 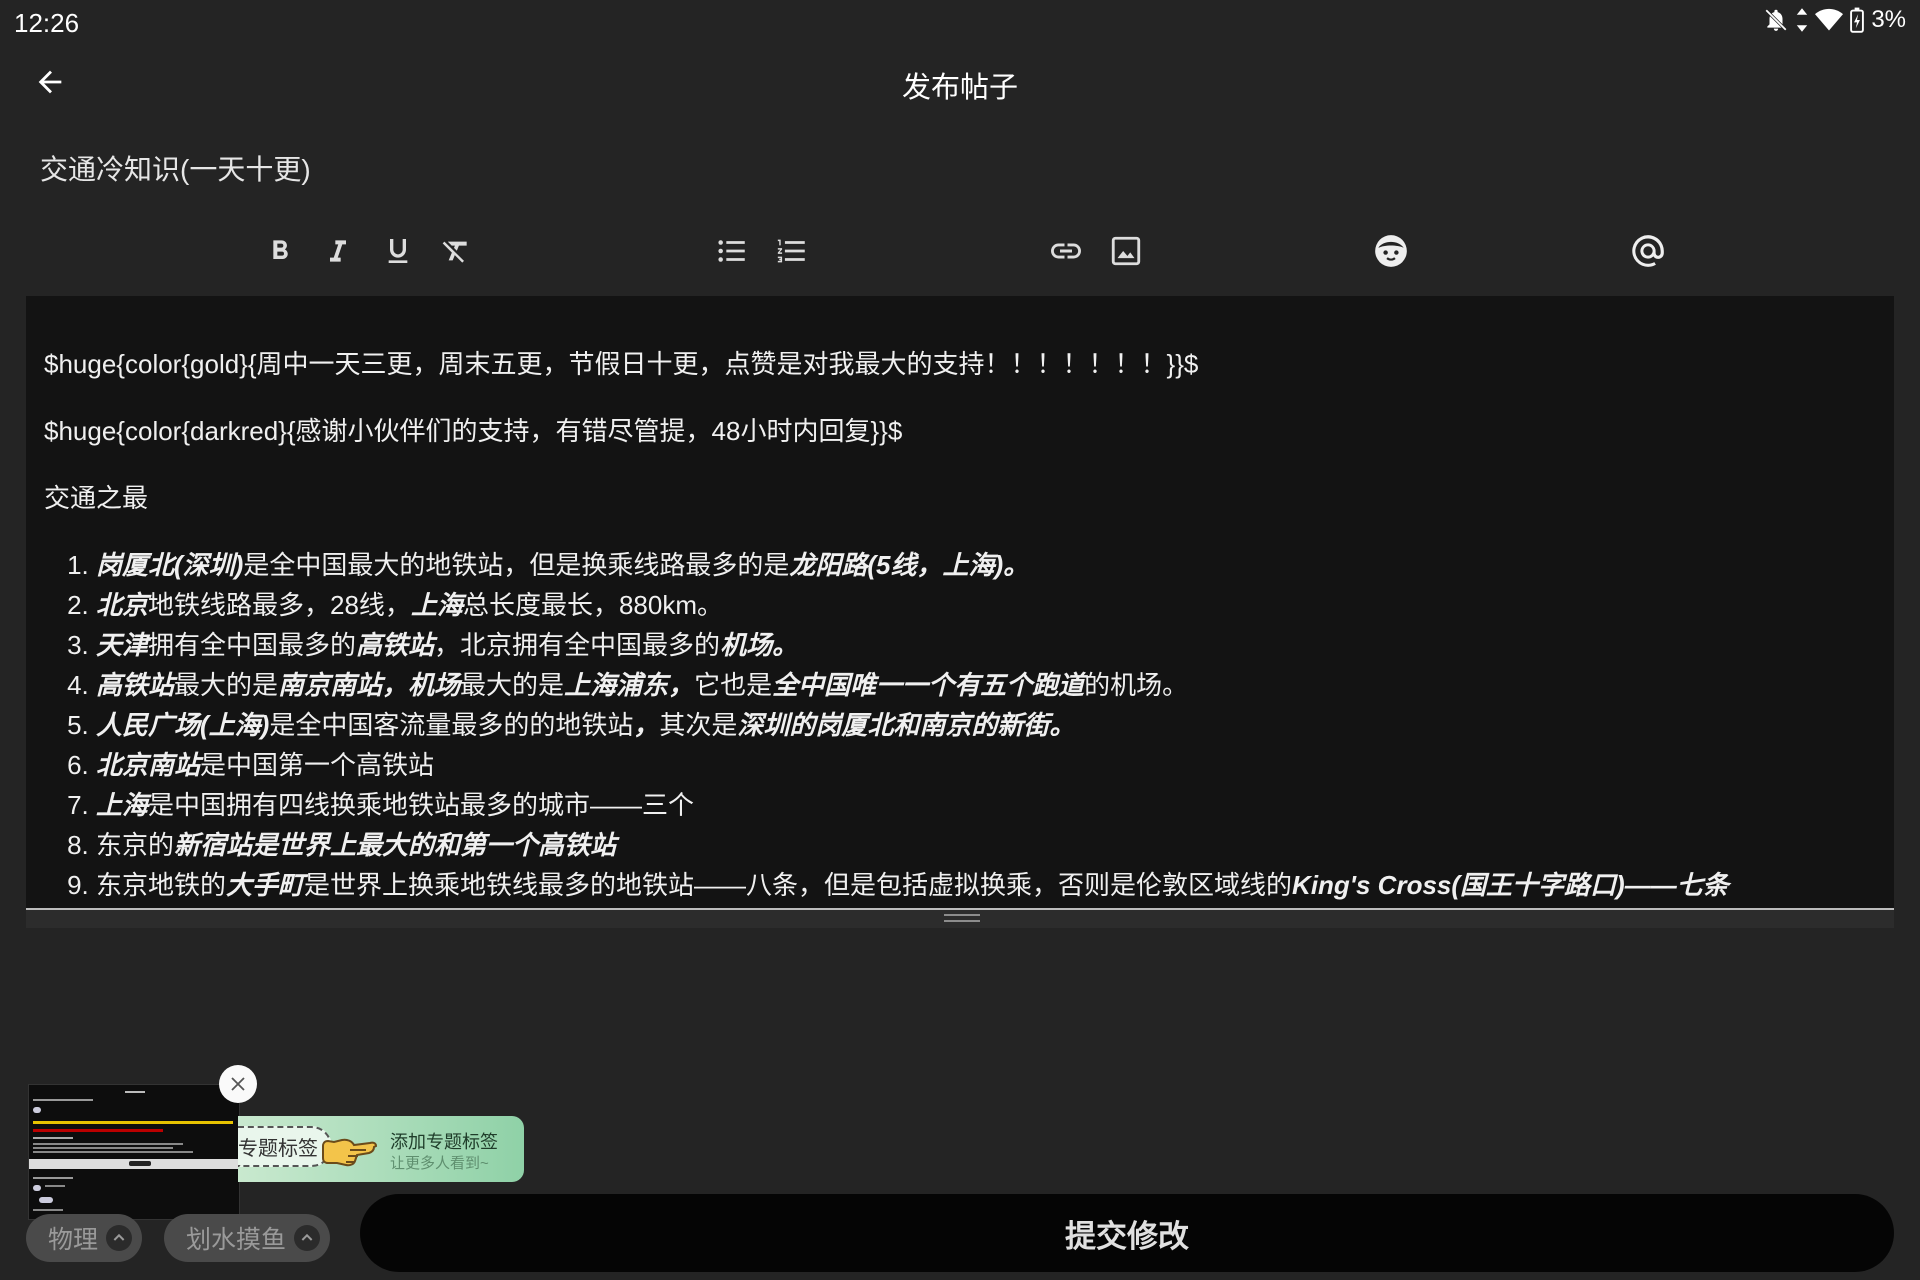 What do you see at coordinates (350, 1152) in the screenshot?
I see `pointing-hand-icon` at bounding box center [350, 1152].